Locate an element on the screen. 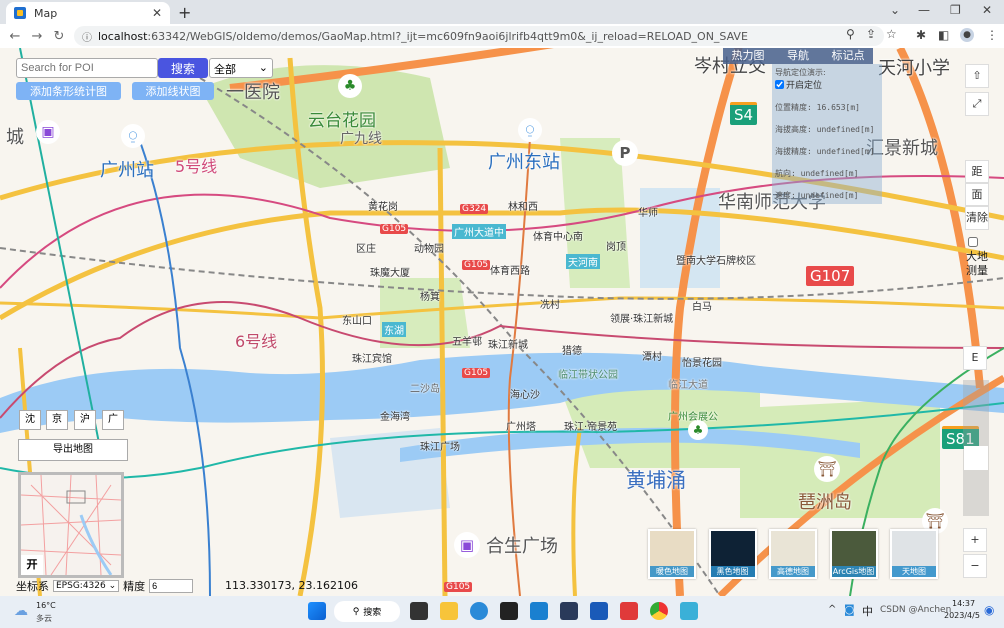 The image size is (1004, 628). ime-indicator: 中 is located at coordinates (867, 611).